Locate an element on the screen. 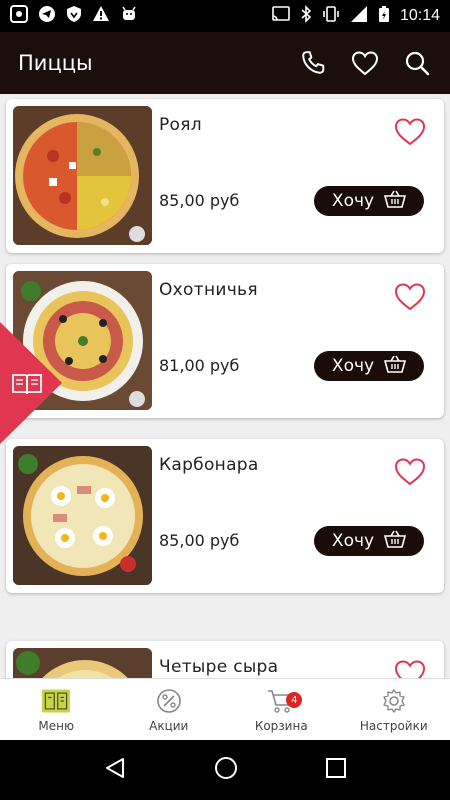  status-bar: 10:14 is located at coordinates (225, 16).